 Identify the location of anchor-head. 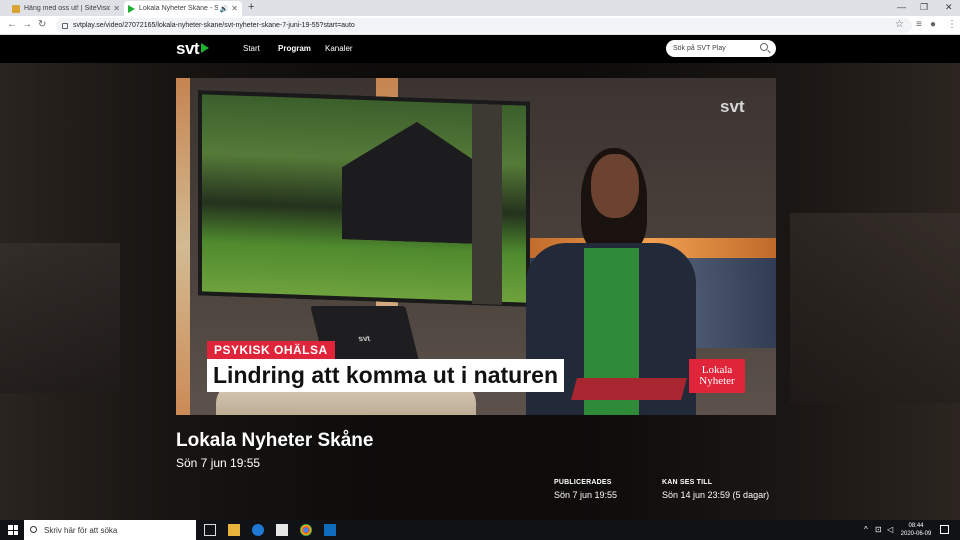
(615, 186).